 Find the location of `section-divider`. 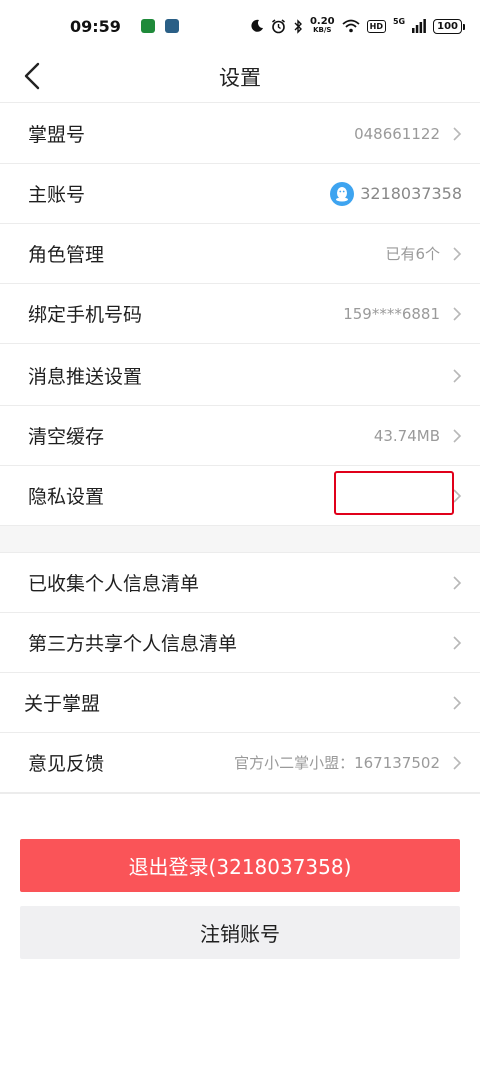

section-divider is located at coordinates (240, 539).